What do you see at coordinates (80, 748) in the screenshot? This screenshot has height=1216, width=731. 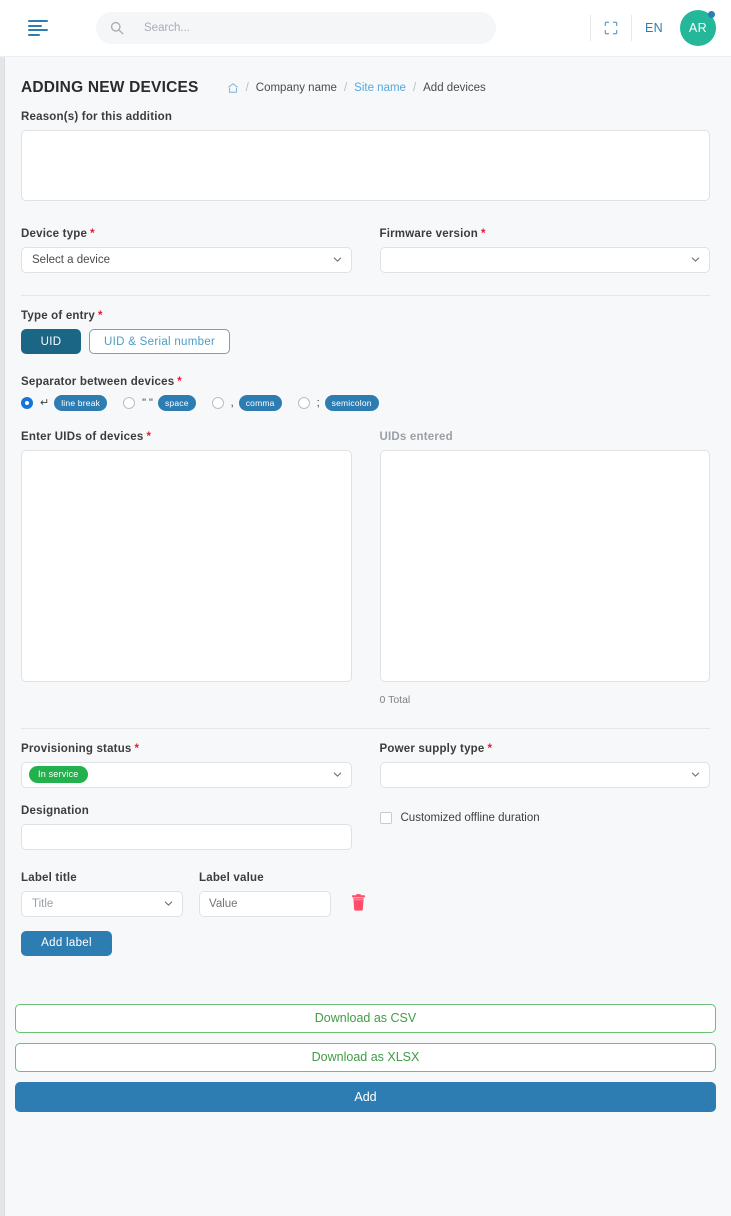 I see `provisioning-status-label: Provisioning status *` at bounding box center [80, 748].